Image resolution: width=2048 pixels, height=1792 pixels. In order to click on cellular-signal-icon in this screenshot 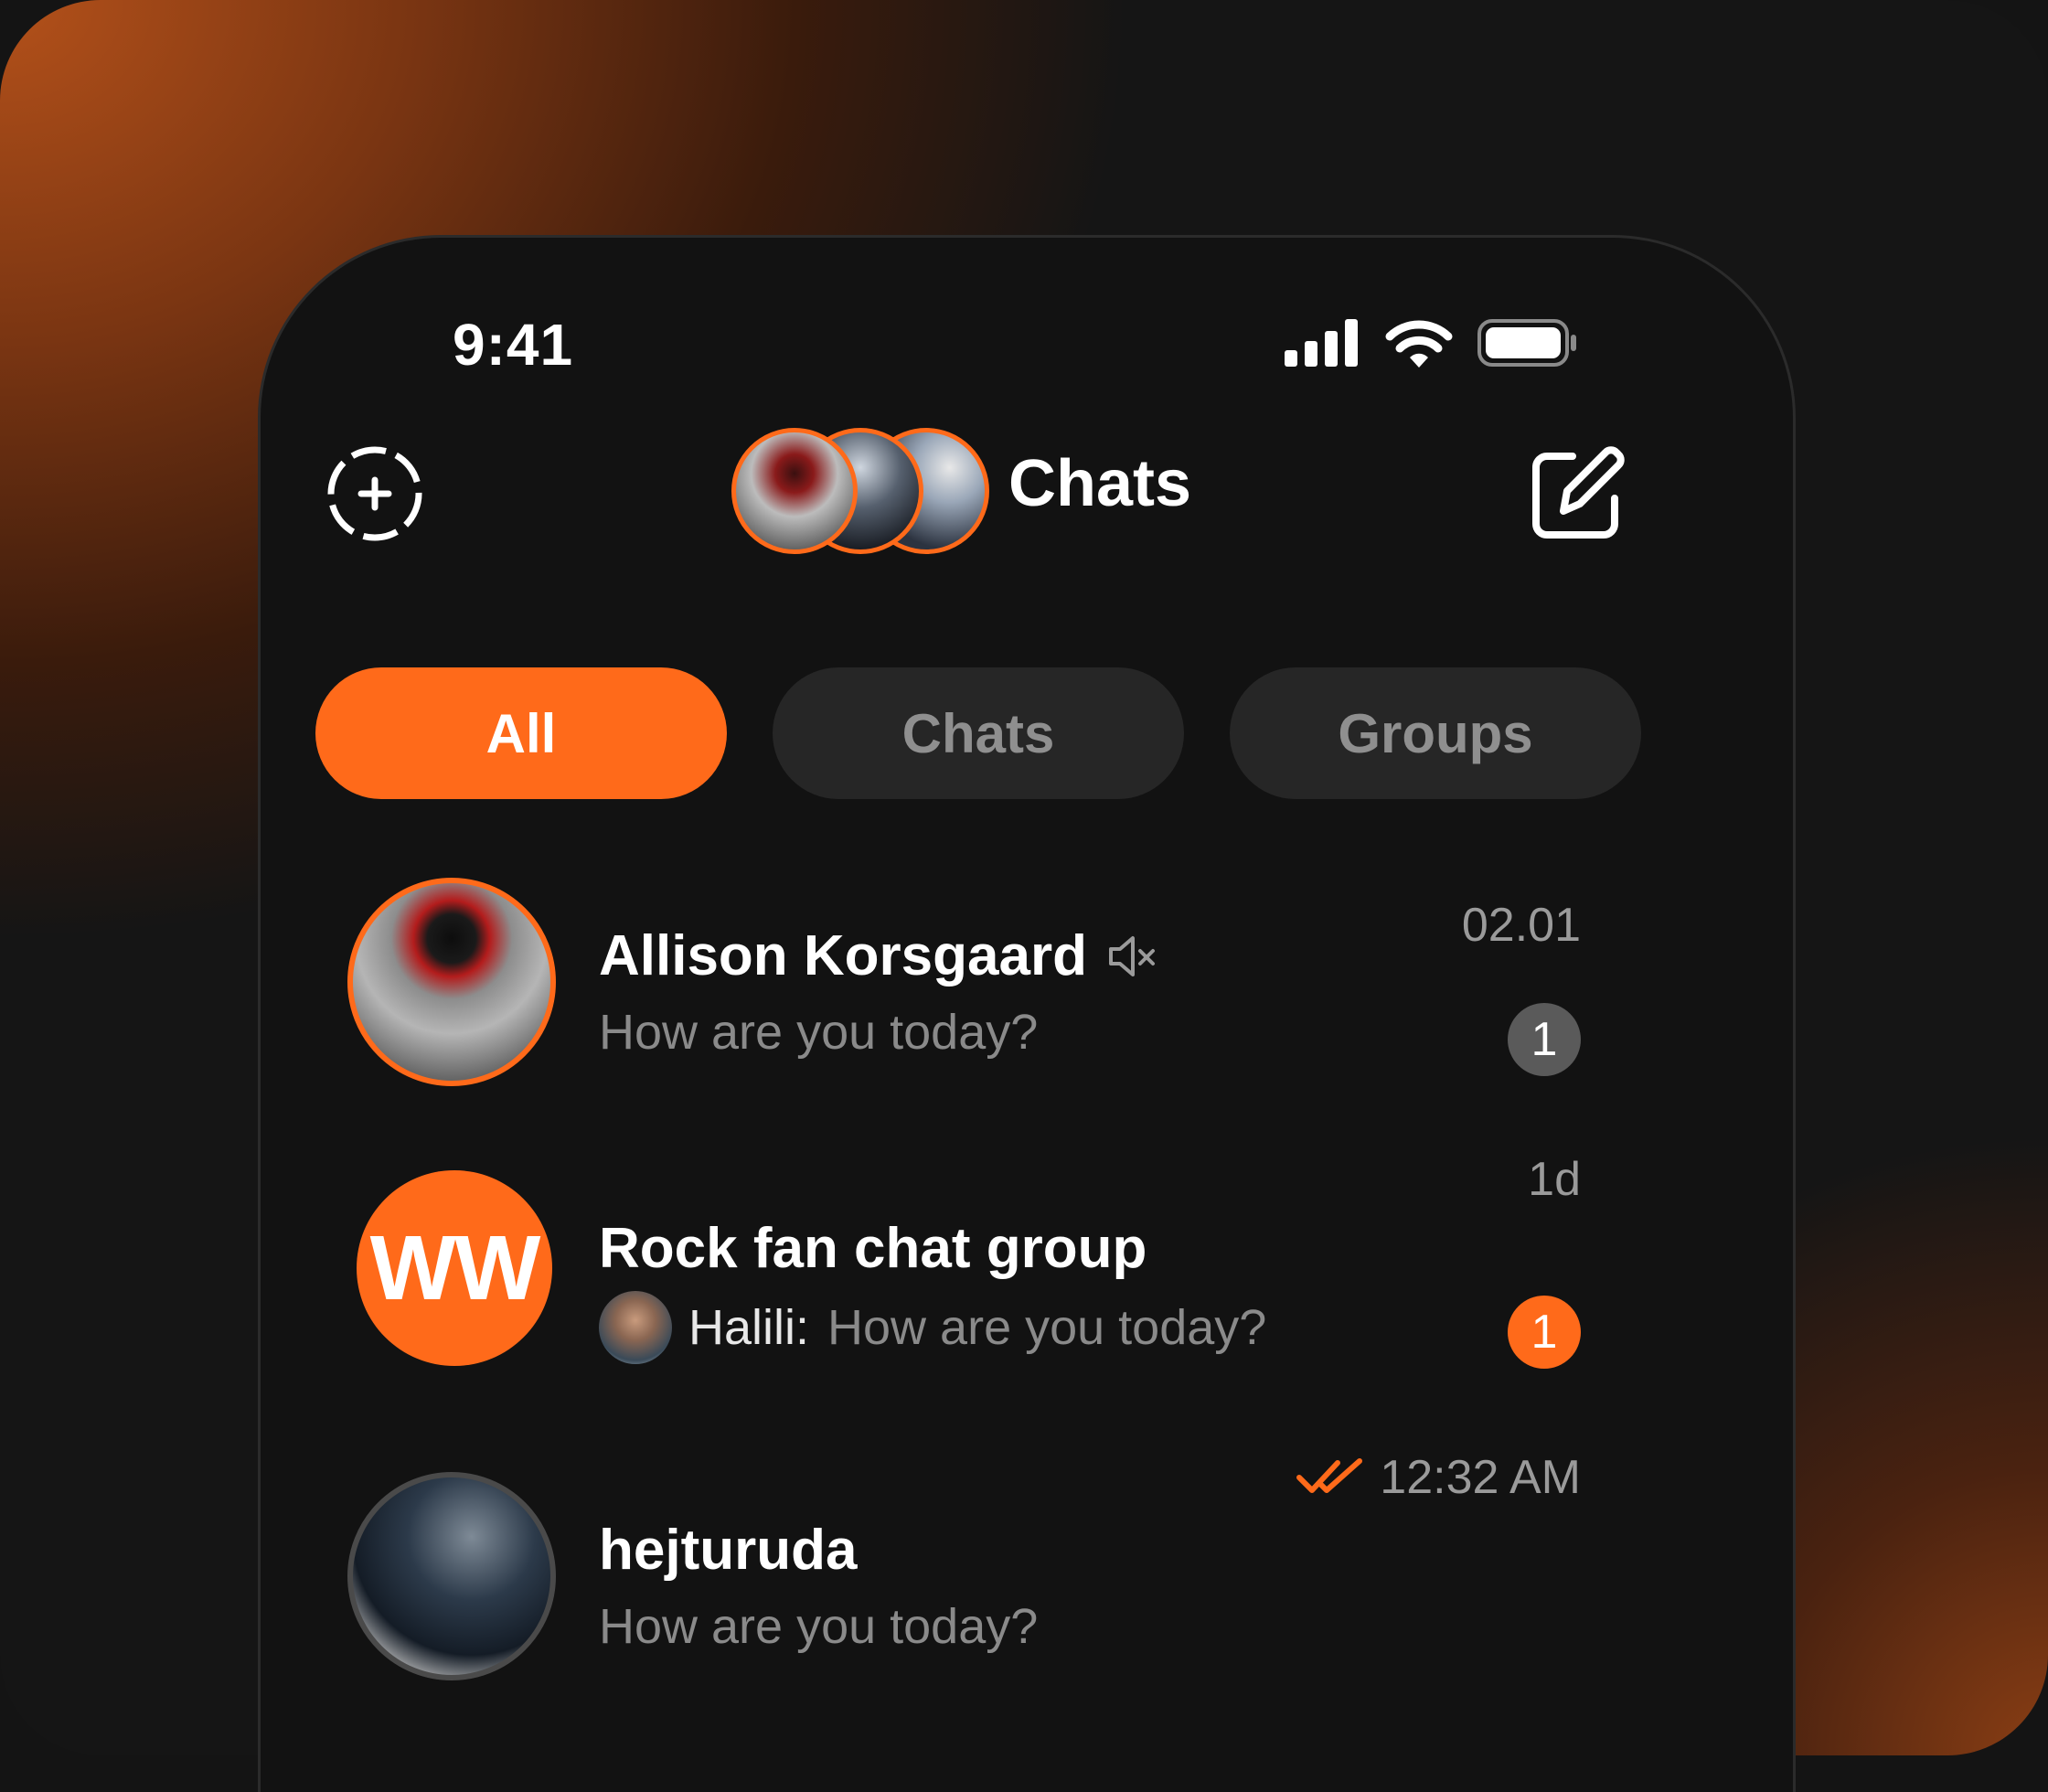, I will do `click(1321, 343)`.